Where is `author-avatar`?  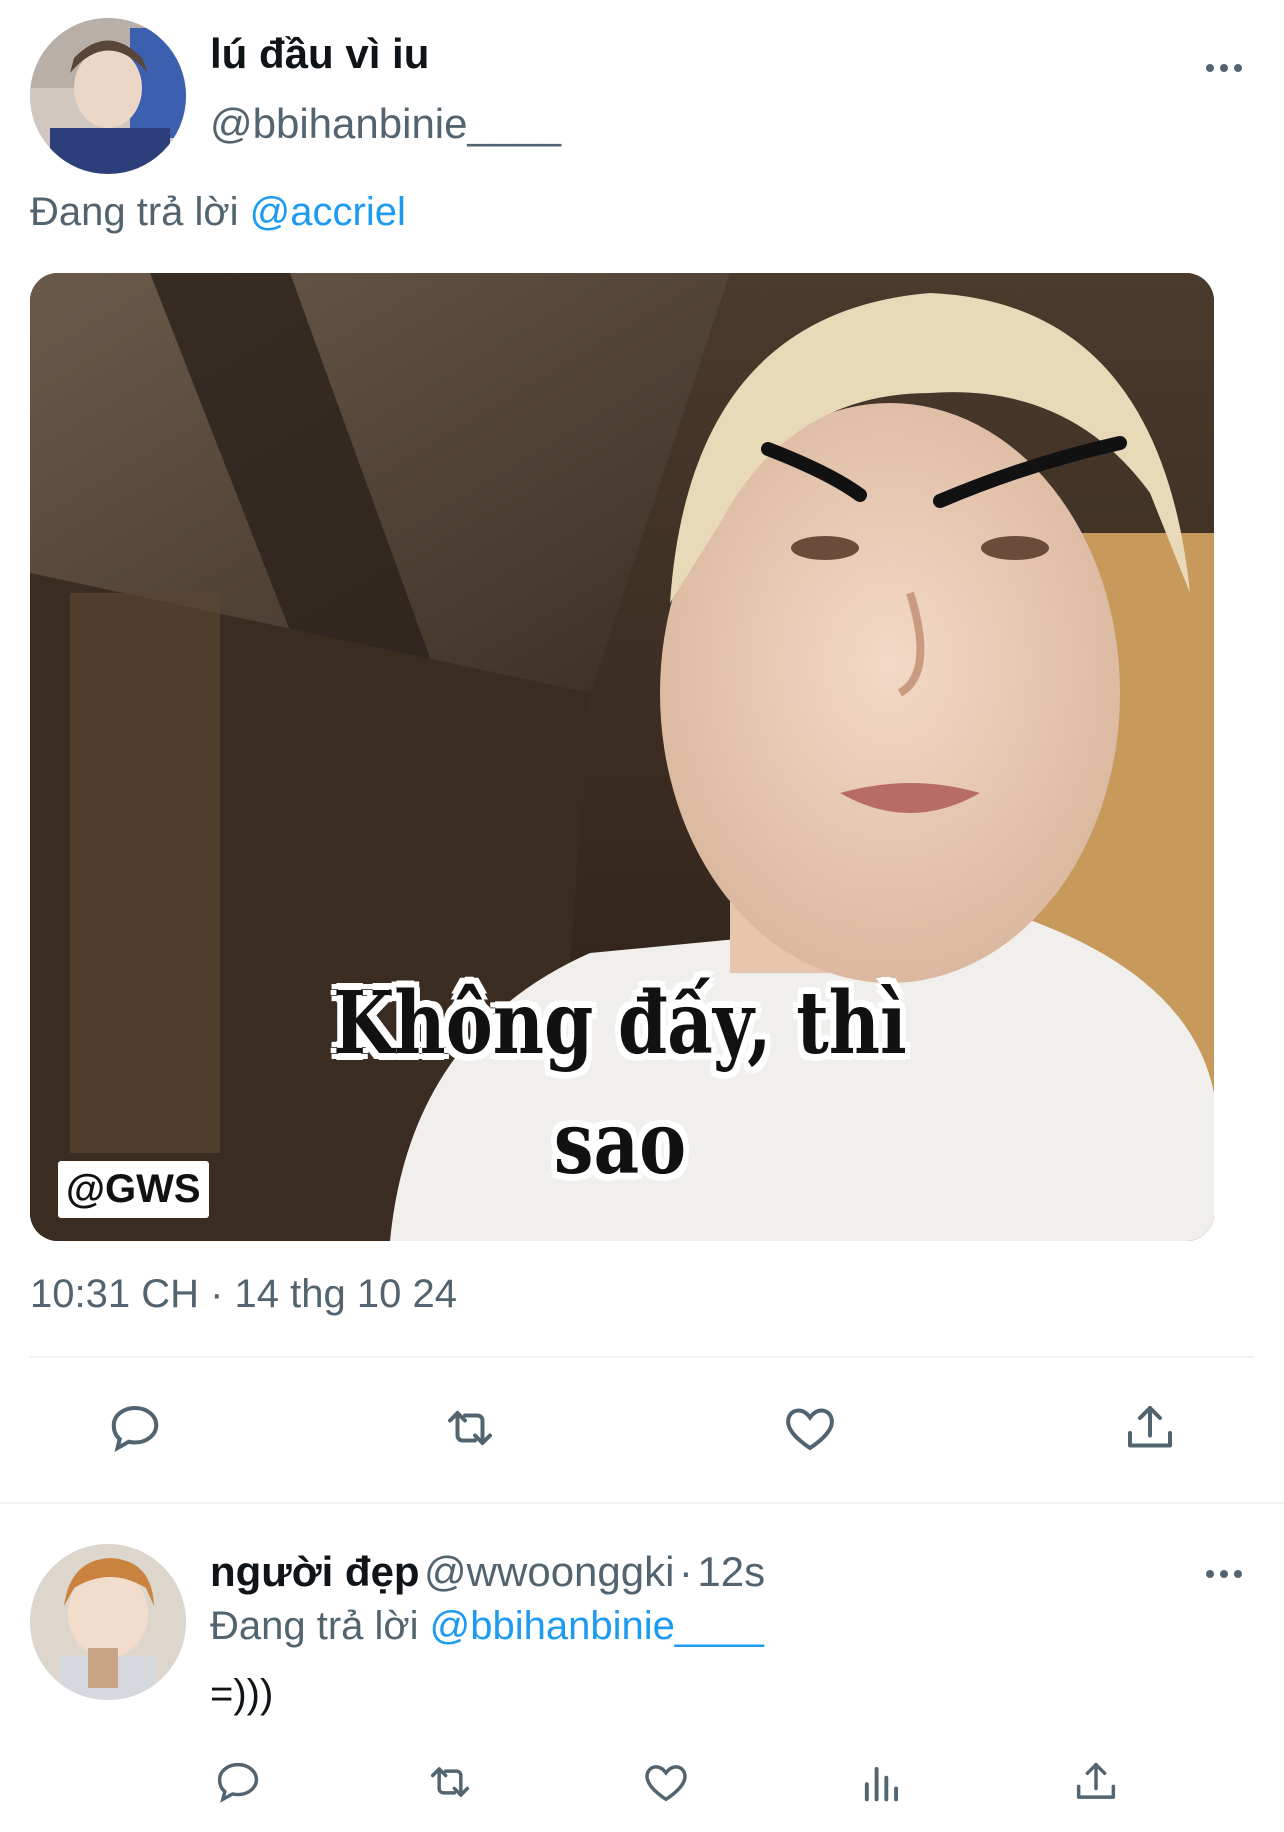
author-avatar is located at coordinates (108, 96).